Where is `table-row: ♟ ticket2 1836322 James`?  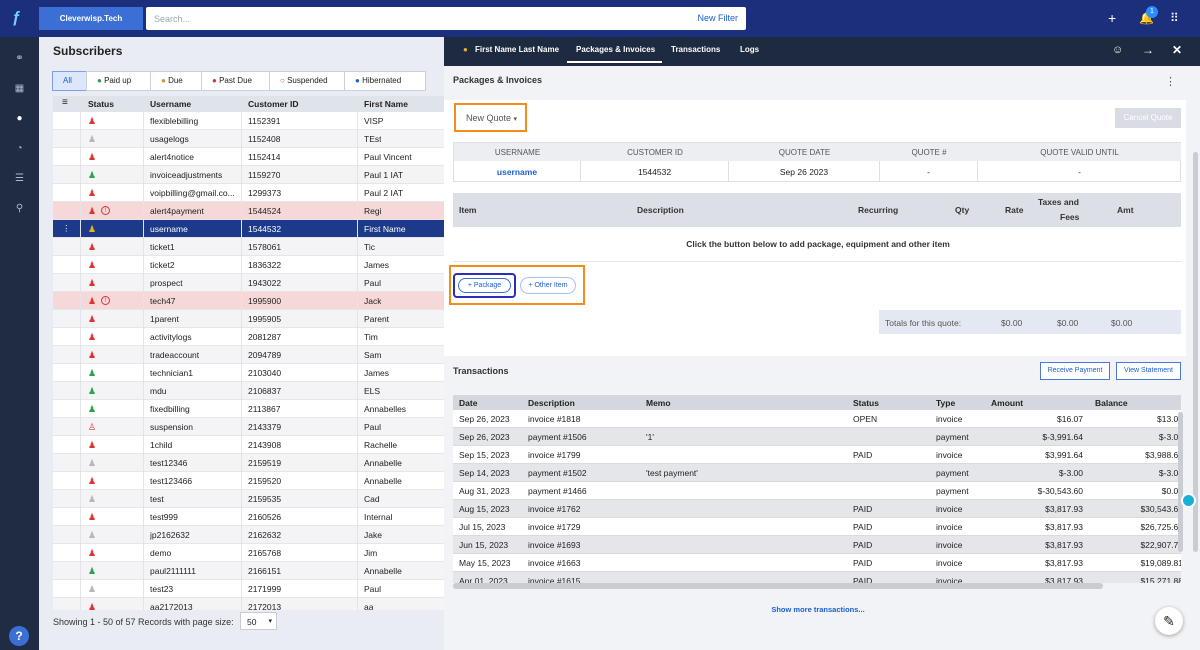
table-row: ♟ ticket2 1836322 James is located at coordinates (249, 265).